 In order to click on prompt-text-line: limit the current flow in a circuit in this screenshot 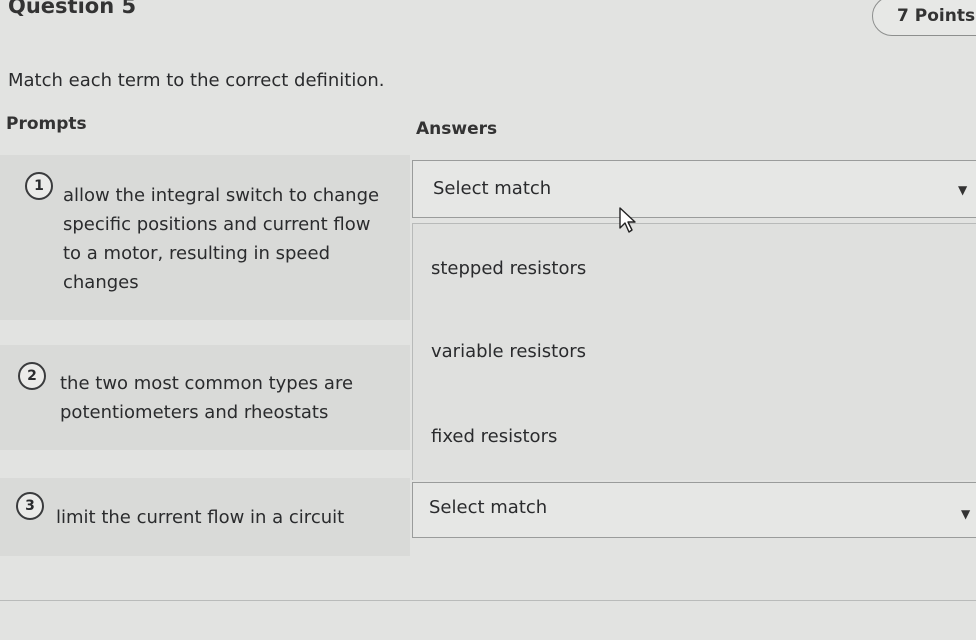, I will do `click(200, 517)`.